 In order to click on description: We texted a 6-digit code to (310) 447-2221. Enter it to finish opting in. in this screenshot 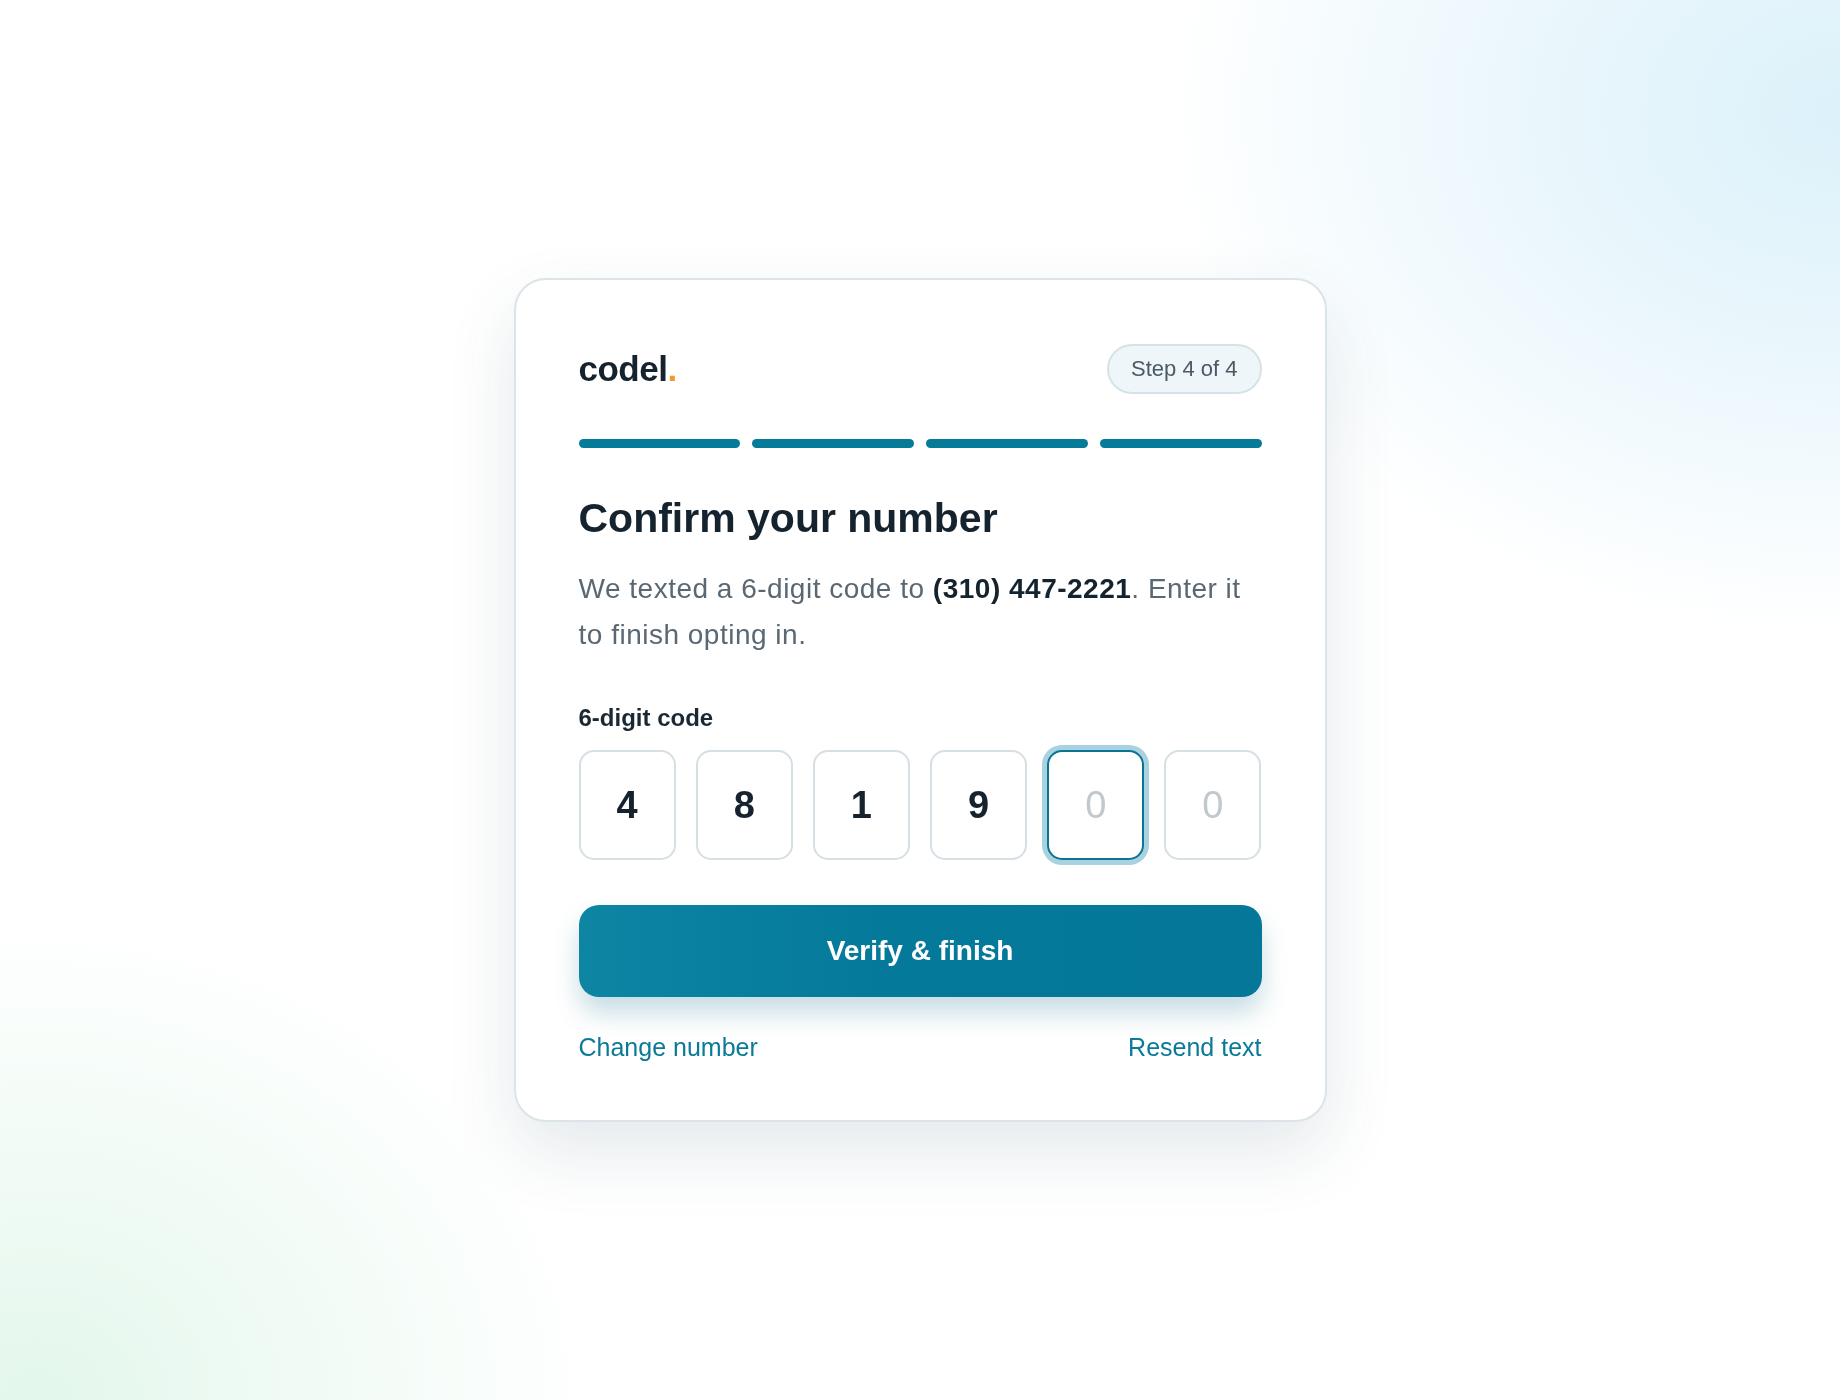, I will do `click(910, 612)`.